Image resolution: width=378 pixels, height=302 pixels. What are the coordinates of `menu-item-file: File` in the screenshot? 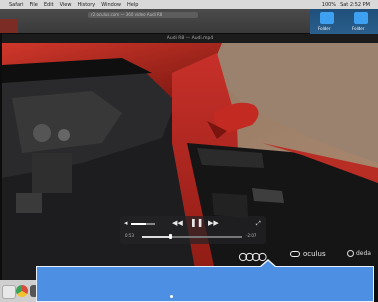 It's located at (34, 5).